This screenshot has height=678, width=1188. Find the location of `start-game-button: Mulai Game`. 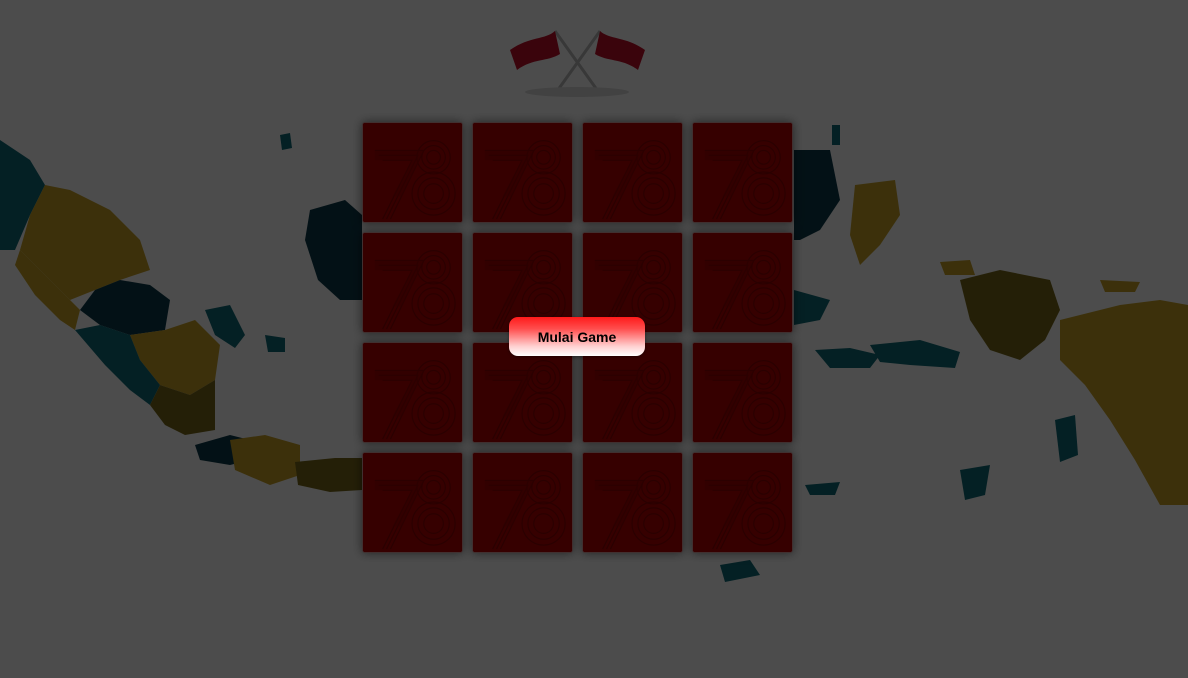

start-game-button: Mulai Game is located at coordinates (577, 336).